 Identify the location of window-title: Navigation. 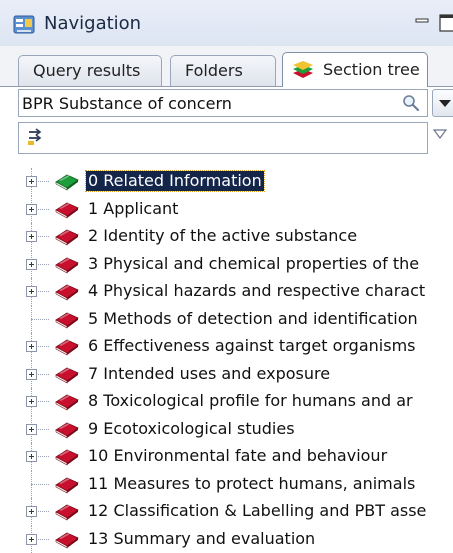
(93, 23).